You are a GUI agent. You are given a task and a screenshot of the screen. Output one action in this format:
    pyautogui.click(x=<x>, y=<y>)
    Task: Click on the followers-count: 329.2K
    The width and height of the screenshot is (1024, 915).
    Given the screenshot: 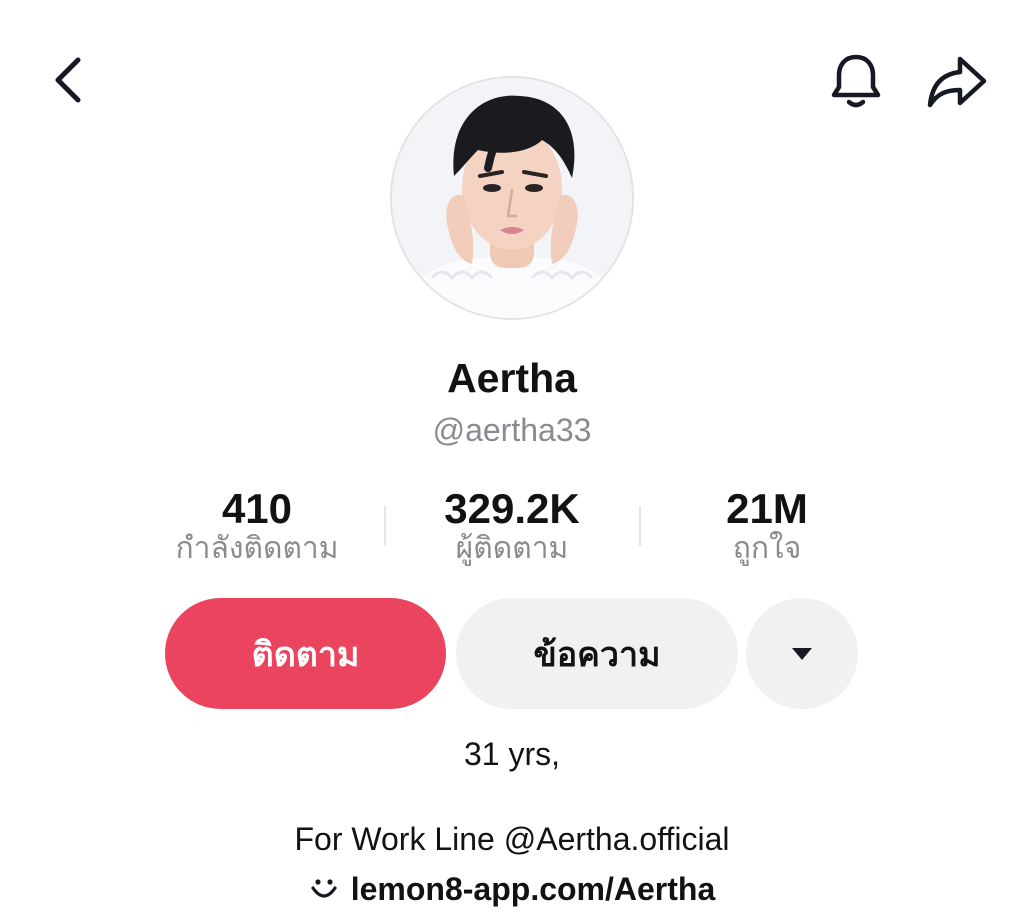 What is the action you would take?
    pyautogui.click(x=512, y=508)
    